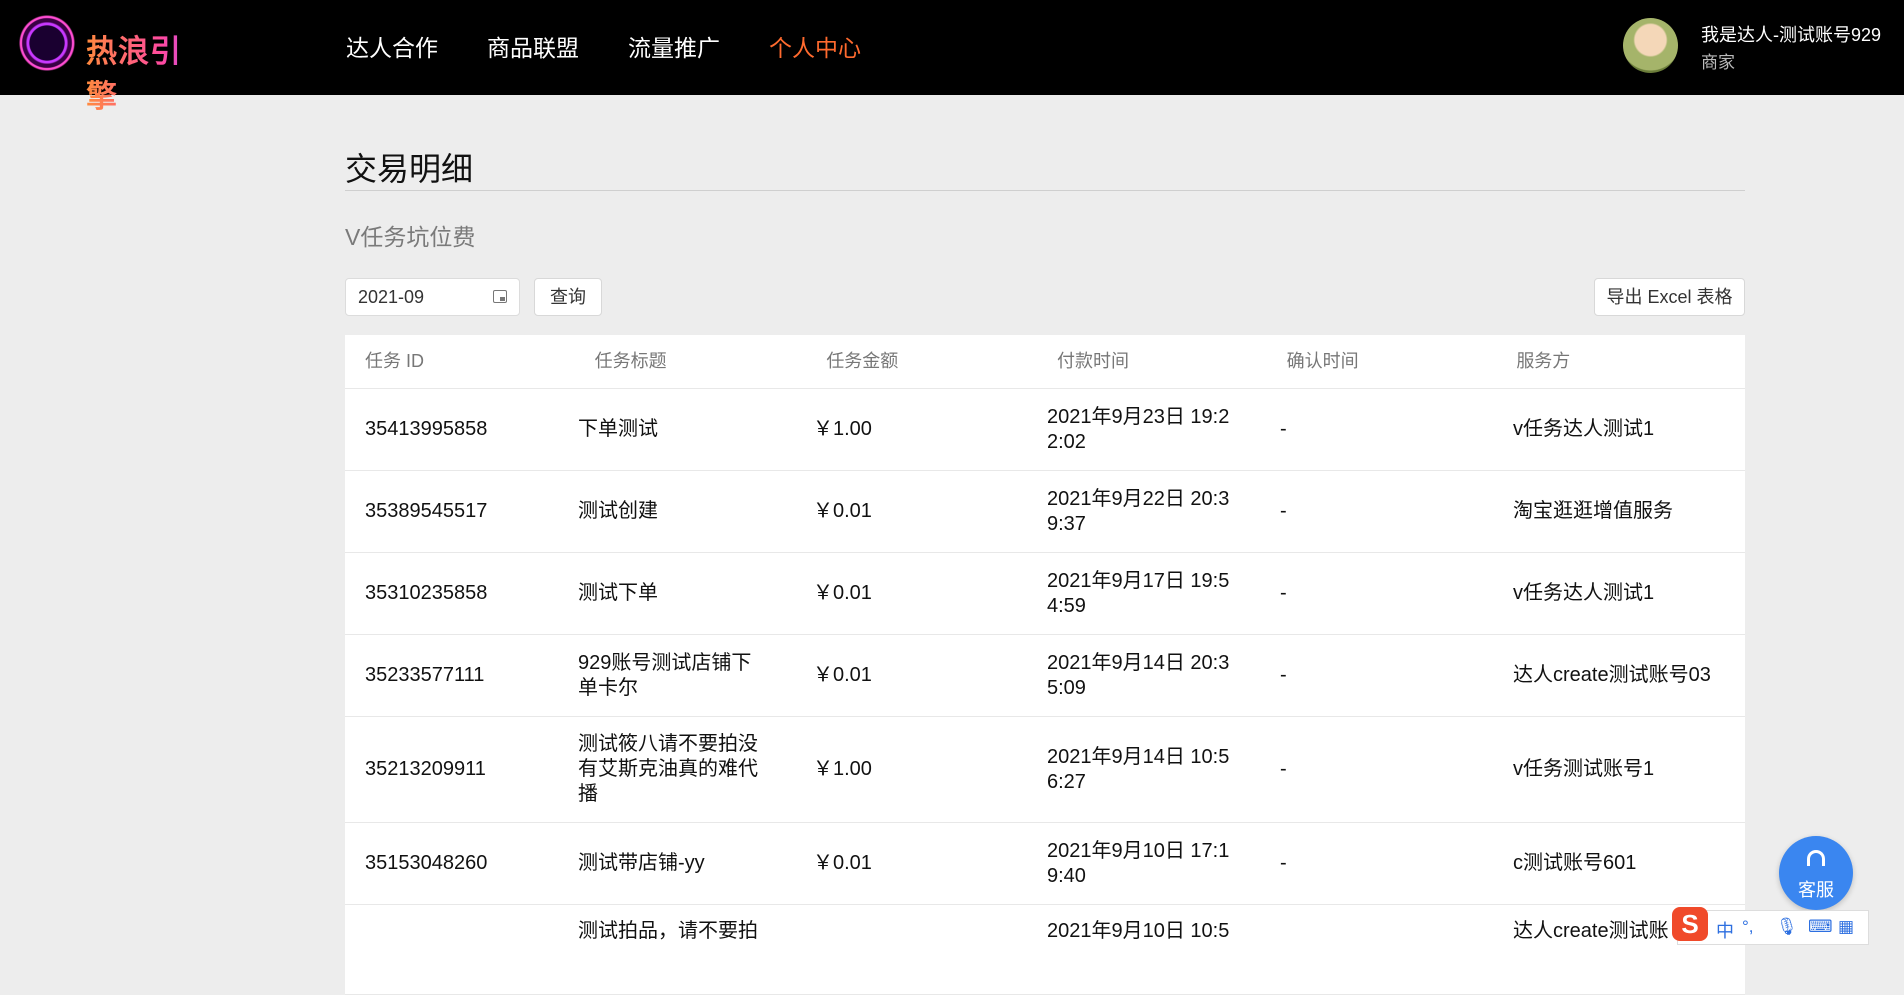 This screenshot has height=995, width=1904. What do you see at coordinates (1593, 511) in the screenshot?
I see `cell-provider-text: 淘宝逛逛增值服务` at bounding box center [1593, 511].